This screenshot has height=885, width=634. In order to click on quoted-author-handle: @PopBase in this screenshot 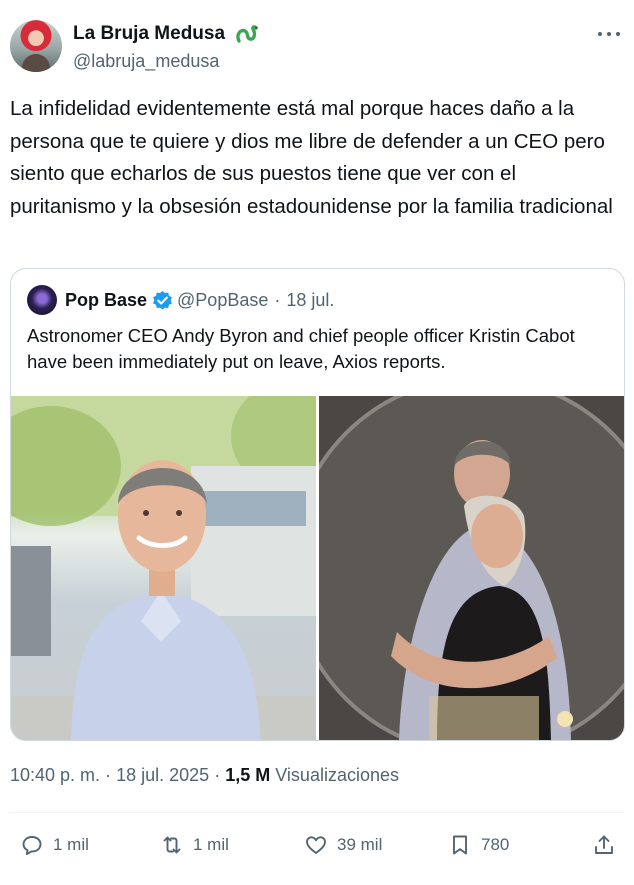, I will do `click(222, 300)`.